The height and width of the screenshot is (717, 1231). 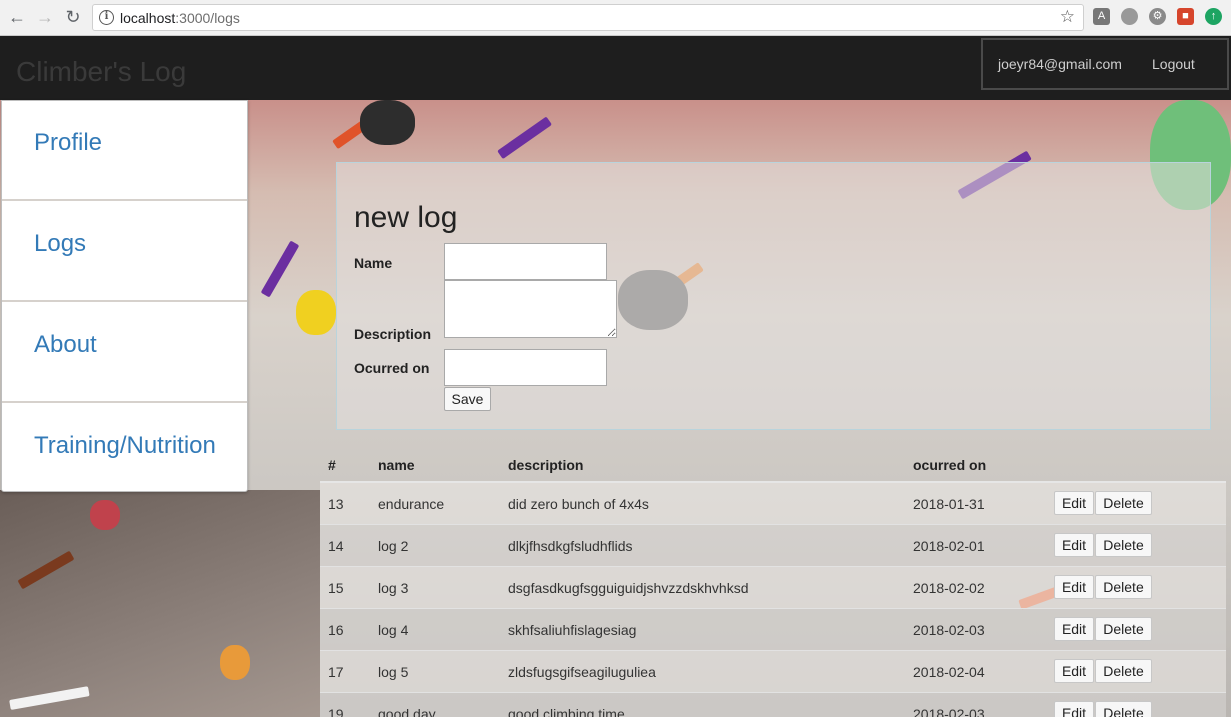 What do you see at coordinates (950, 465) in the screenshot?
I see `col-header-ocurred-on: ocurred on` at bounding box center [950, 465].